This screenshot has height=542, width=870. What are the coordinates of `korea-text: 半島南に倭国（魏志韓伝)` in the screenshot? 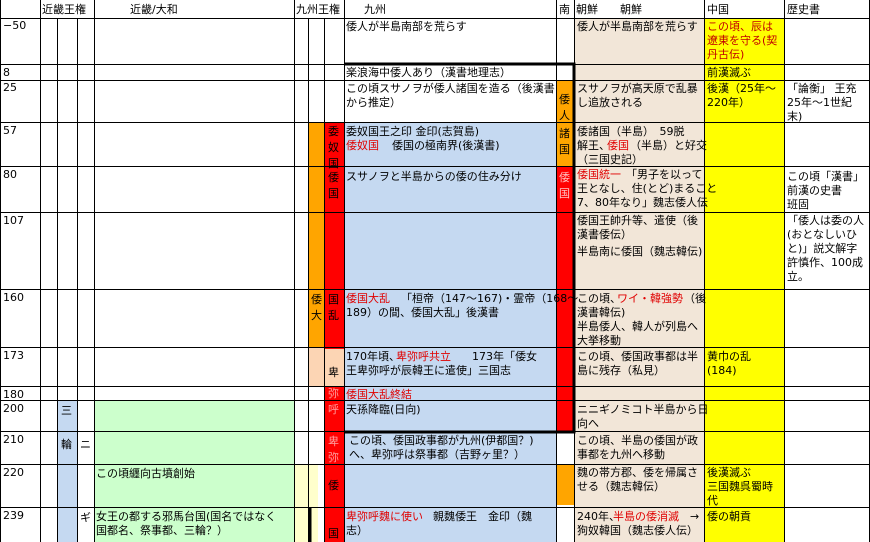 It's located at (640, 251).